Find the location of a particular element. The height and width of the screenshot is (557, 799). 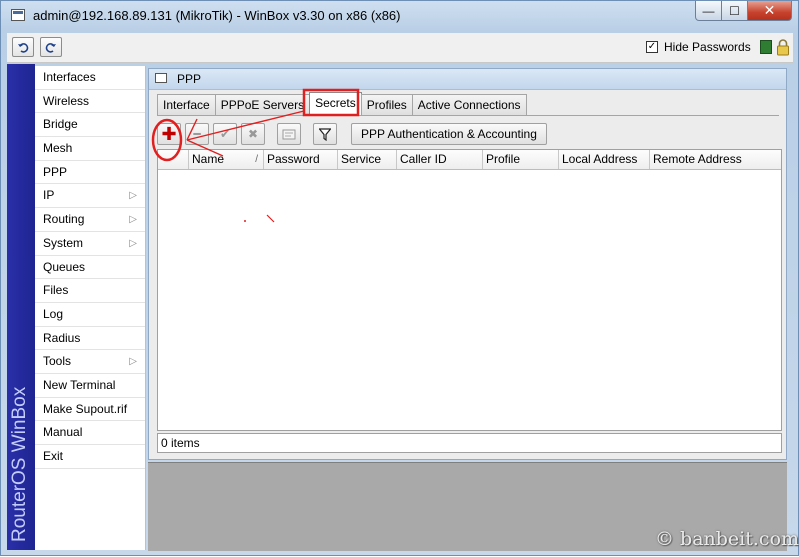

sidebar-item-label: Bridge is located at coordinates (60, 124).